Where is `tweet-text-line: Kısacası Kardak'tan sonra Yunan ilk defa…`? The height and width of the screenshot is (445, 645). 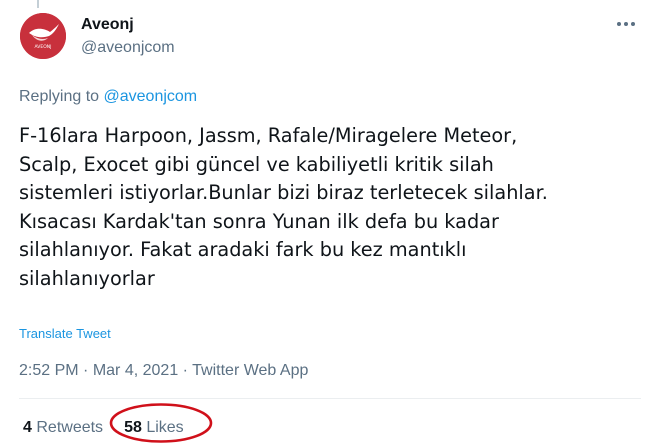
tweet-text-line: Kısacası Kardak'tan sonra Yunan ilk defa… is located at coordinates (259, 221).